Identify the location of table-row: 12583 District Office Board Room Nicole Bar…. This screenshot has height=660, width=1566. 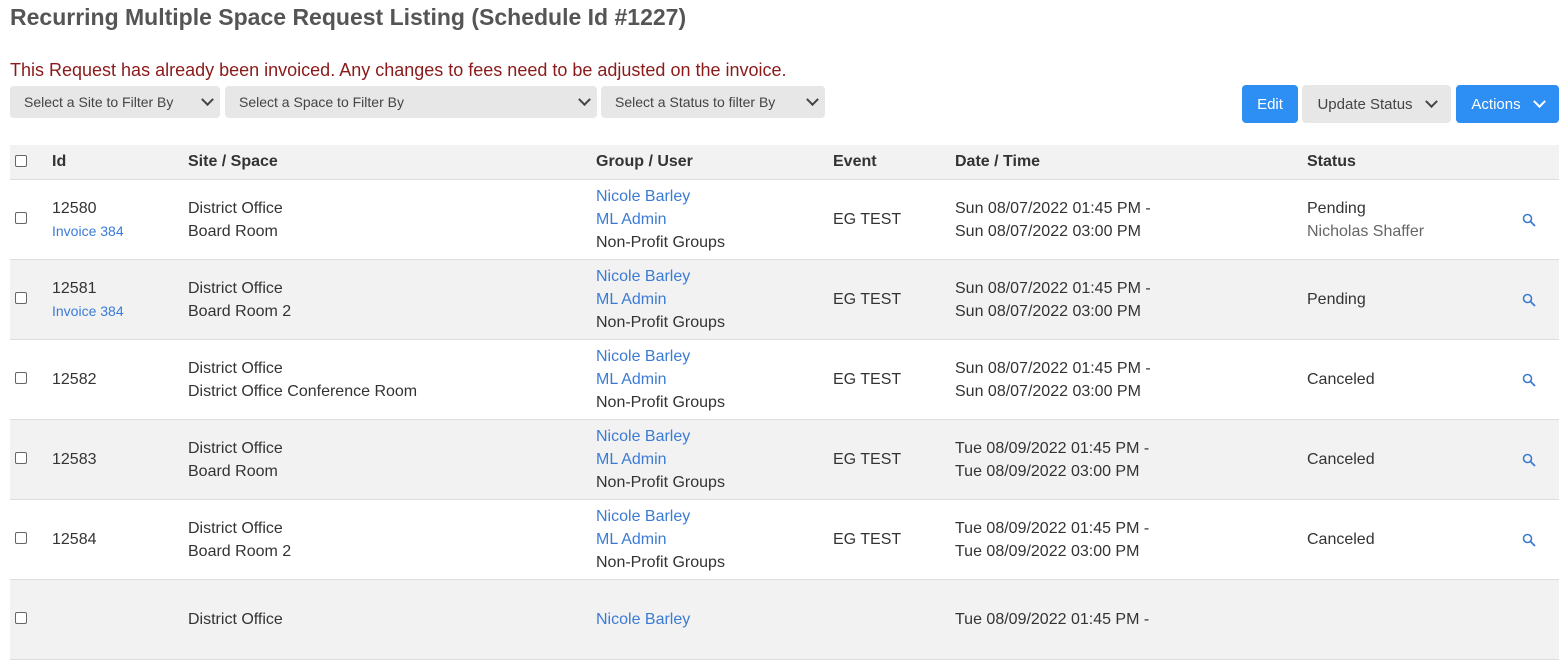
(784, 460).